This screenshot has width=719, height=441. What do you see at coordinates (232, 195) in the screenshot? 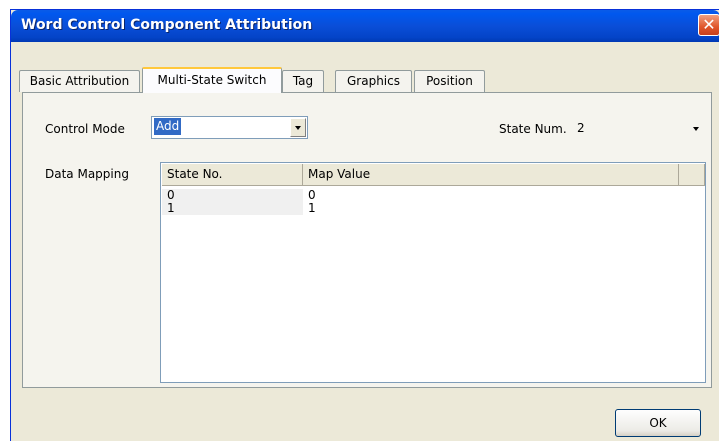
I see `cell-state-no: 0` at bounding box center [232, 195].